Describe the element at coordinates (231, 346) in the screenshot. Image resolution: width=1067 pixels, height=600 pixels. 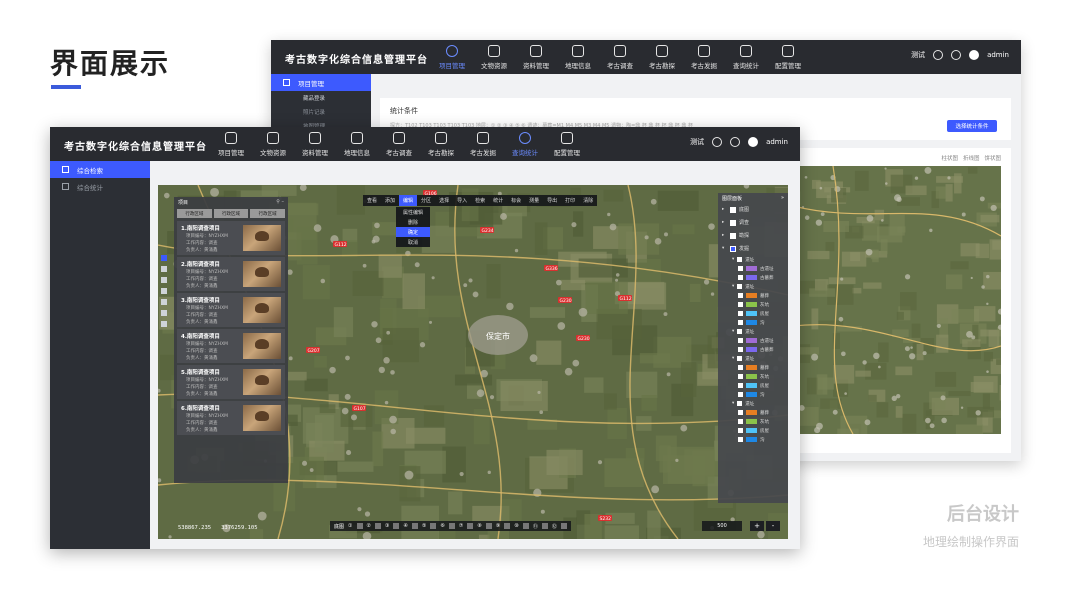
I see `project-card: 4.南阳调查项目 项目编号：NYZHXM 工作内容：调查 负责人：黄涌鑫` at that location.